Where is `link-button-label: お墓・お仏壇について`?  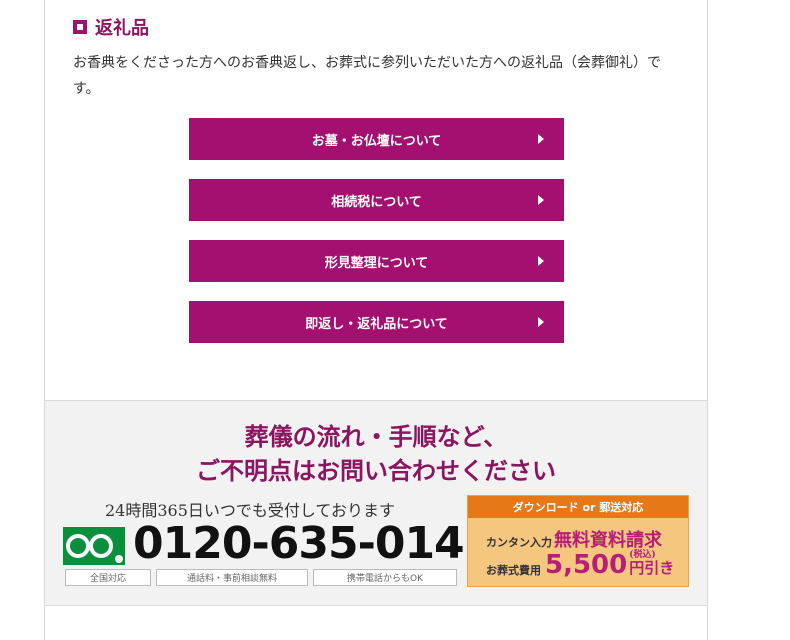
link-button-label: お墓・お仏壇について is located at coordinates (376, 141).